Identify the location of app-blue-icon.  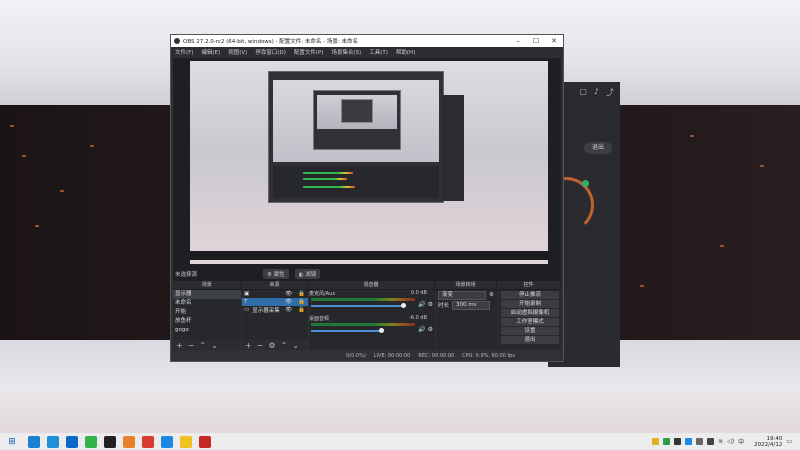
(166, 441).